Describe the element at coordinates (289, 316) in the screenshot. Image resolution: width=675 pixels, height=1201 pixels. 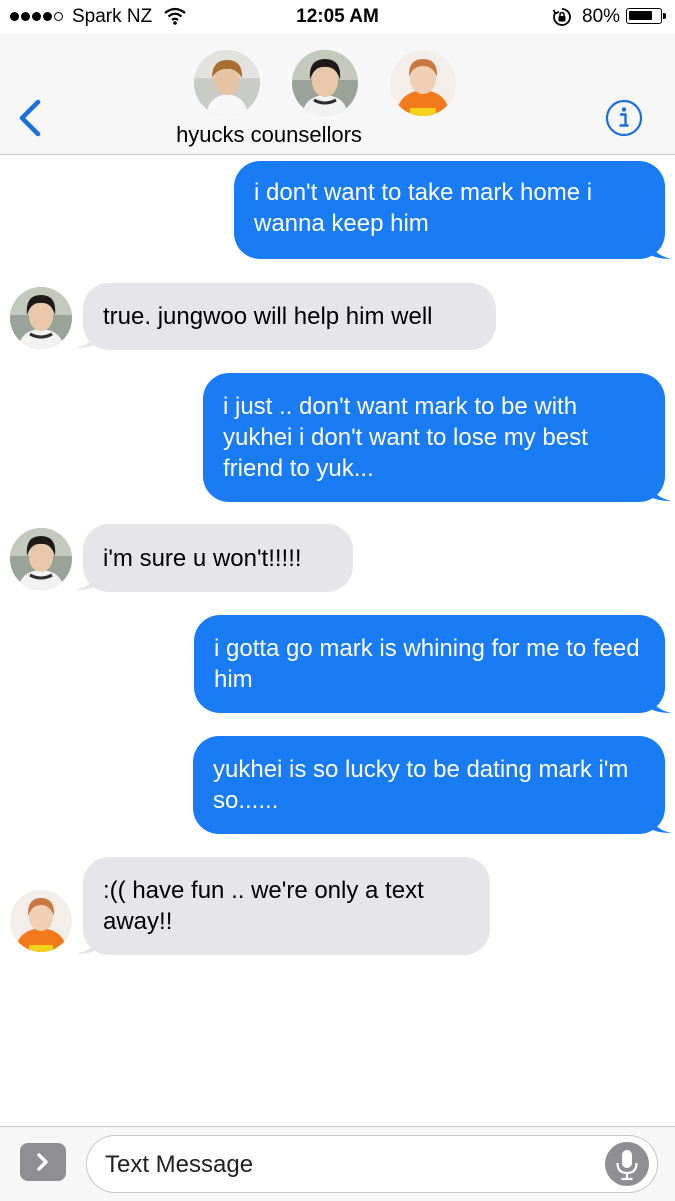
I see `message-bubble: true. jungwoo will help him well` at that location.